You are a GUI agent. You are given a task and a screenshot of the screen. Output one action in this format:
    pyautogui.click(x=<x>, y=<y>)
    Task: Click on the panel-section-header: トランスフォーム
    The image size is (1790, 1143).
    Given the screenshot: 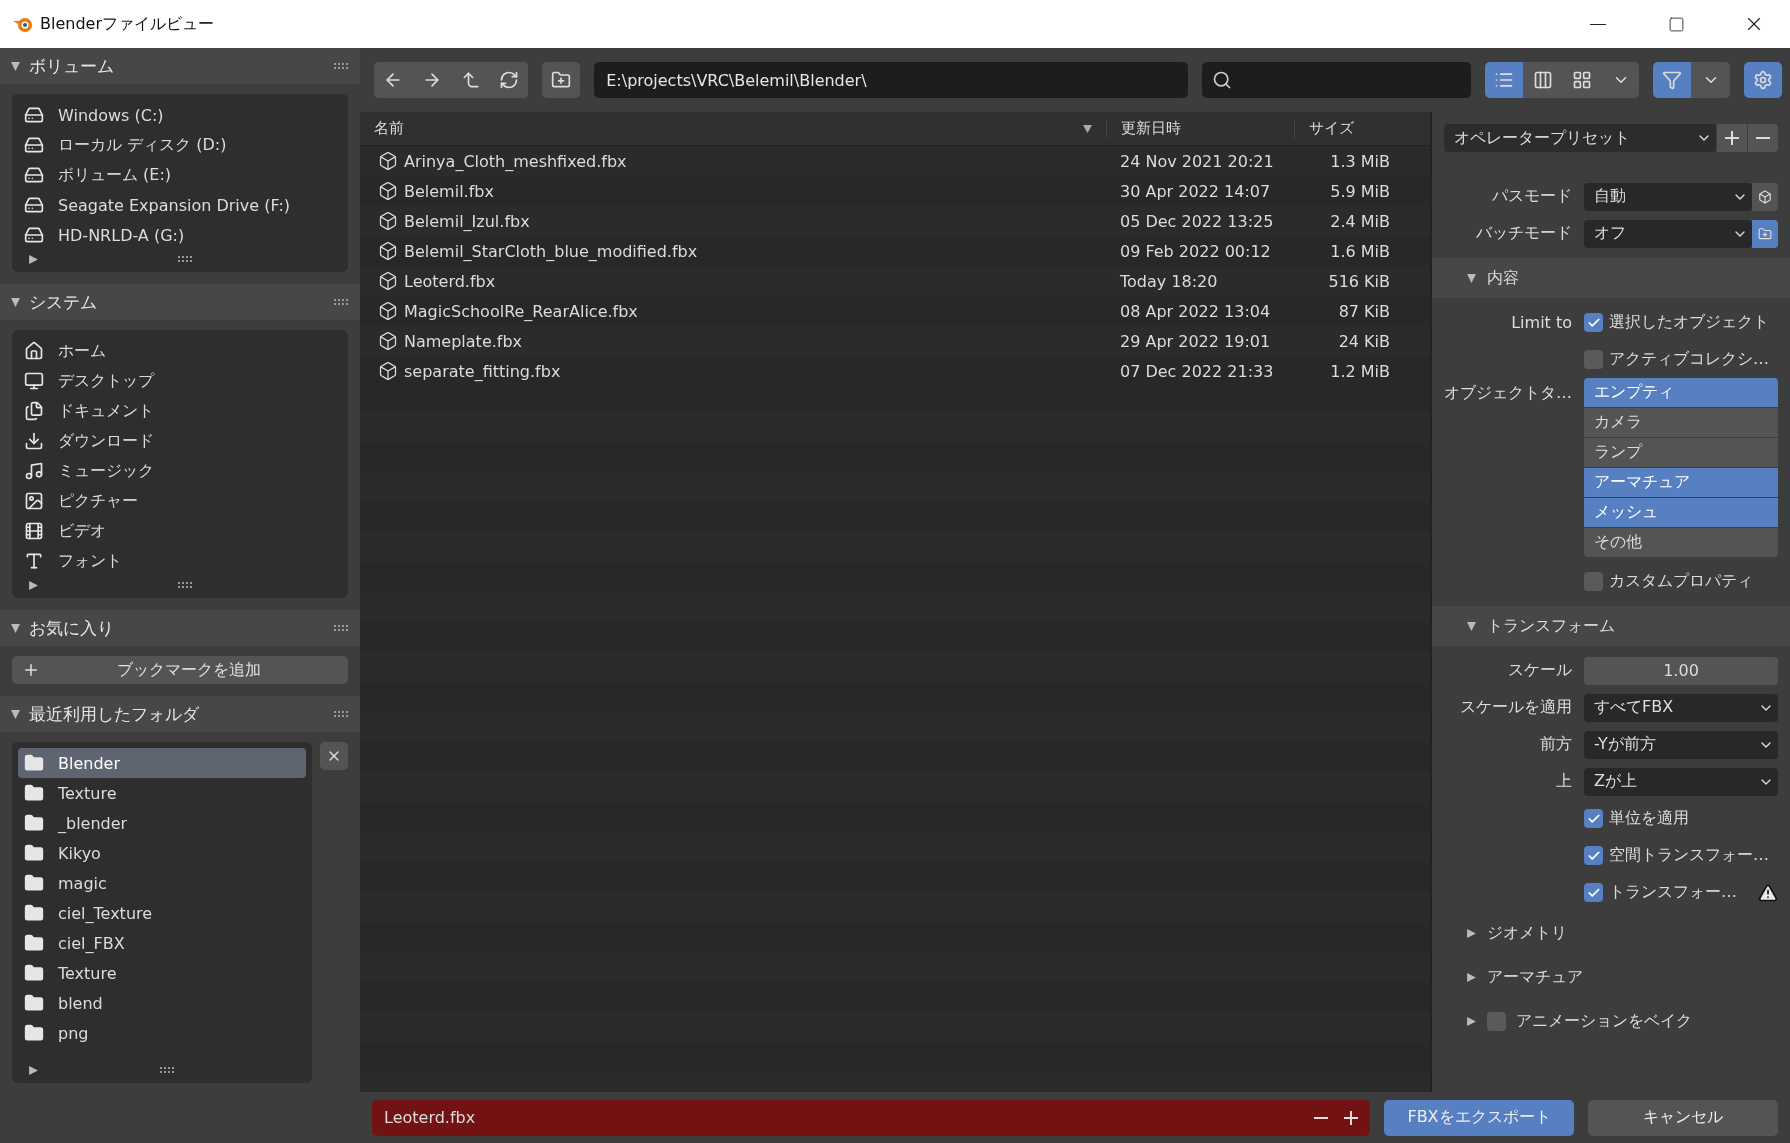 What is the action you would take?
    pyautogui.click(x=1611, y=626)
    